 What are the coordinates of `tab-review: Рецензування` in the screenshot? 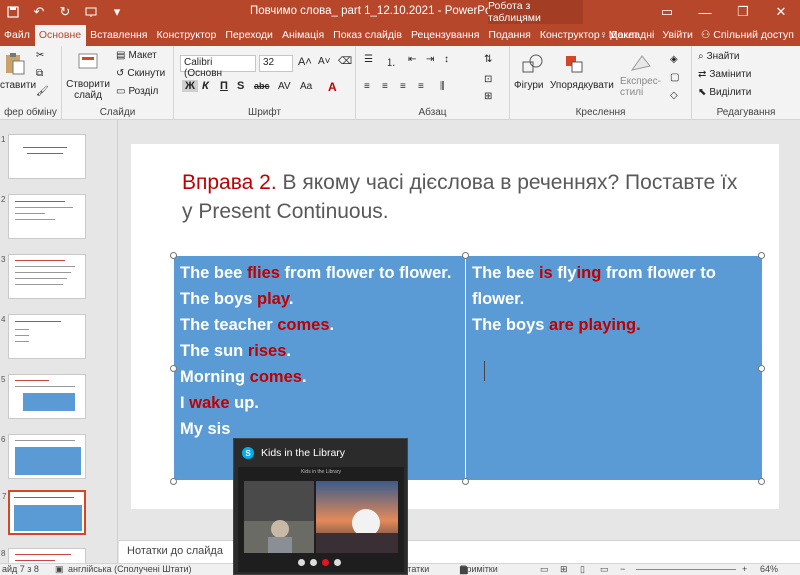 It's located at (445, 35).